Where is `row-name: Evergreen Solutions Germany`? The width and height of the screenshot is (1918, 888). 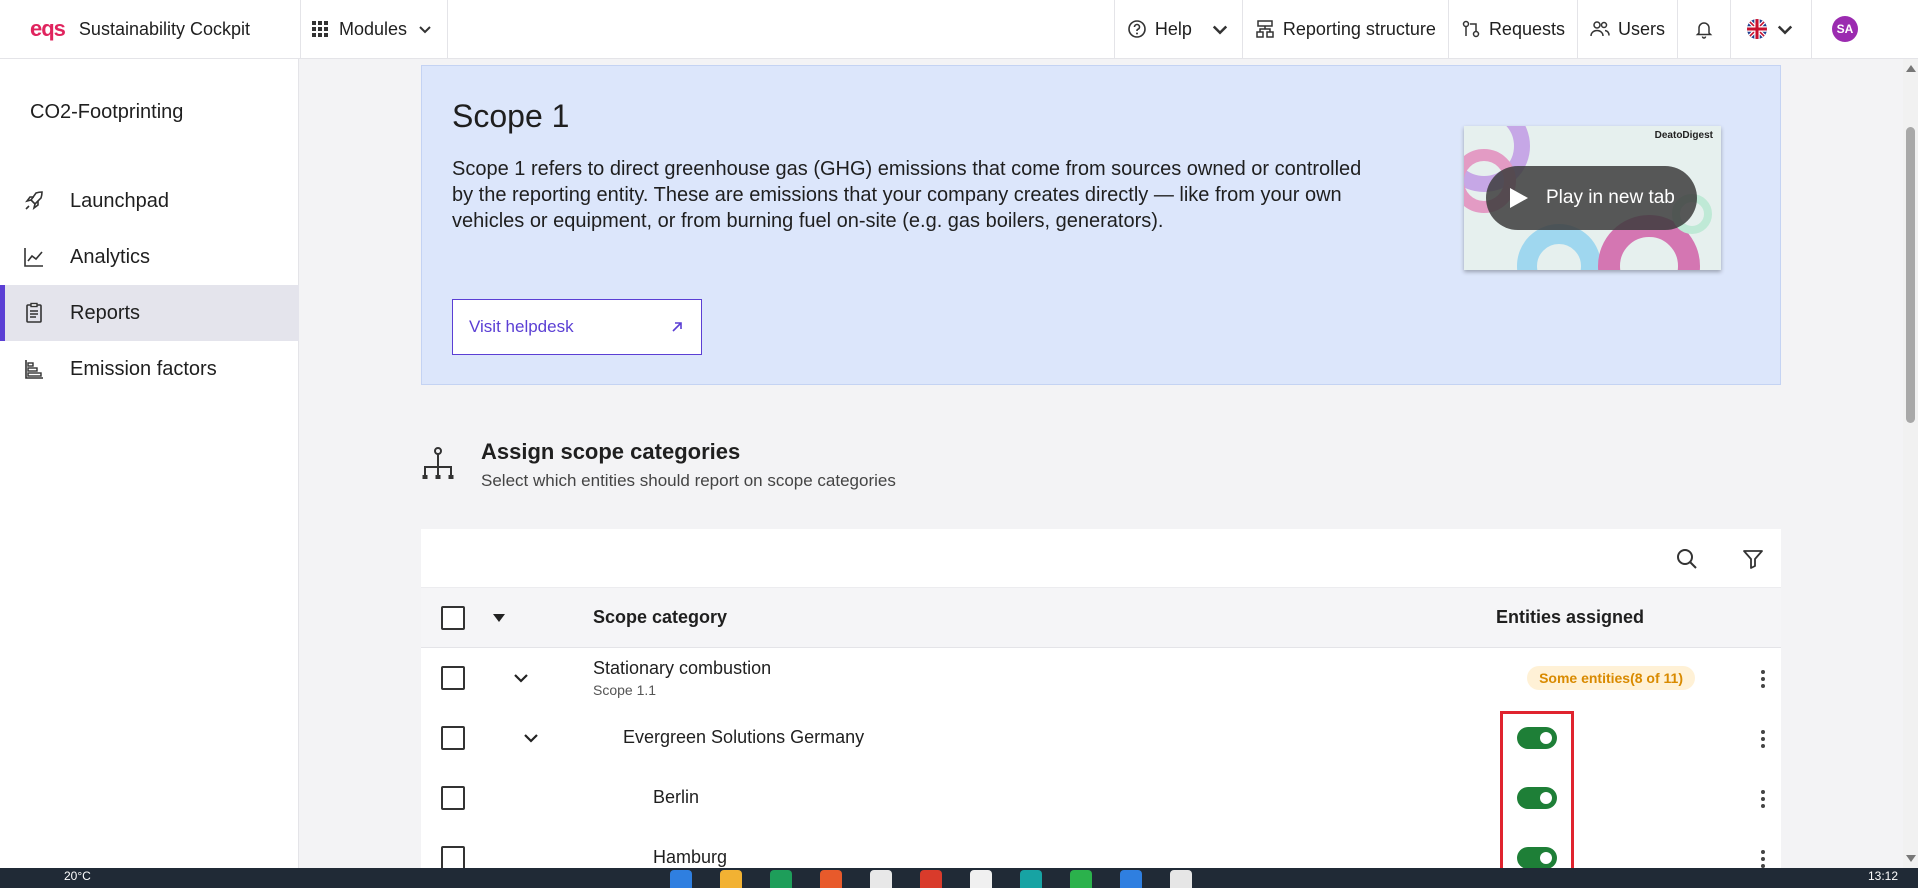 row-name: Evergreen Solutions Germany is located at coordinates (744, 737).